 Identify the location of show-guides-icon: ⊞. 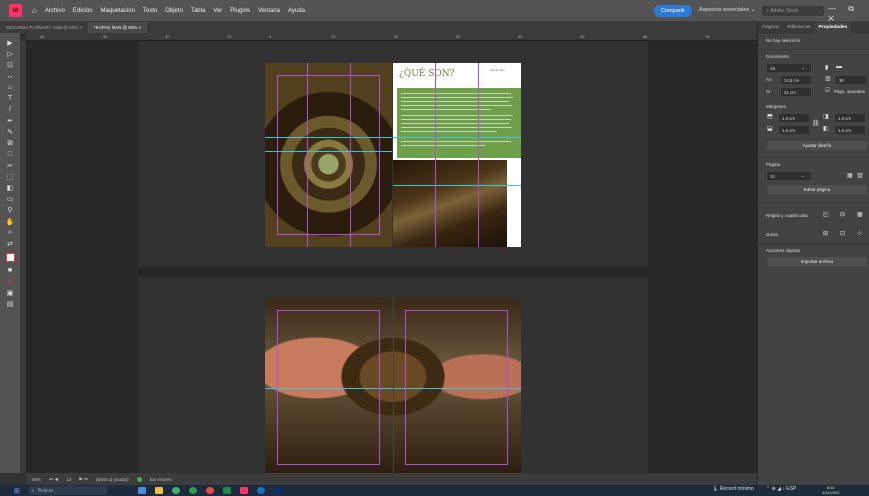
(825, 233).